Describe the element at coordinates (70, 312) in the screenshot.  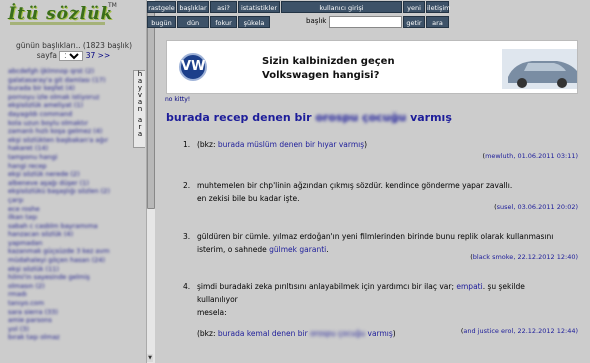
I see `topic-list-item: sara sierra (33)` at that location.